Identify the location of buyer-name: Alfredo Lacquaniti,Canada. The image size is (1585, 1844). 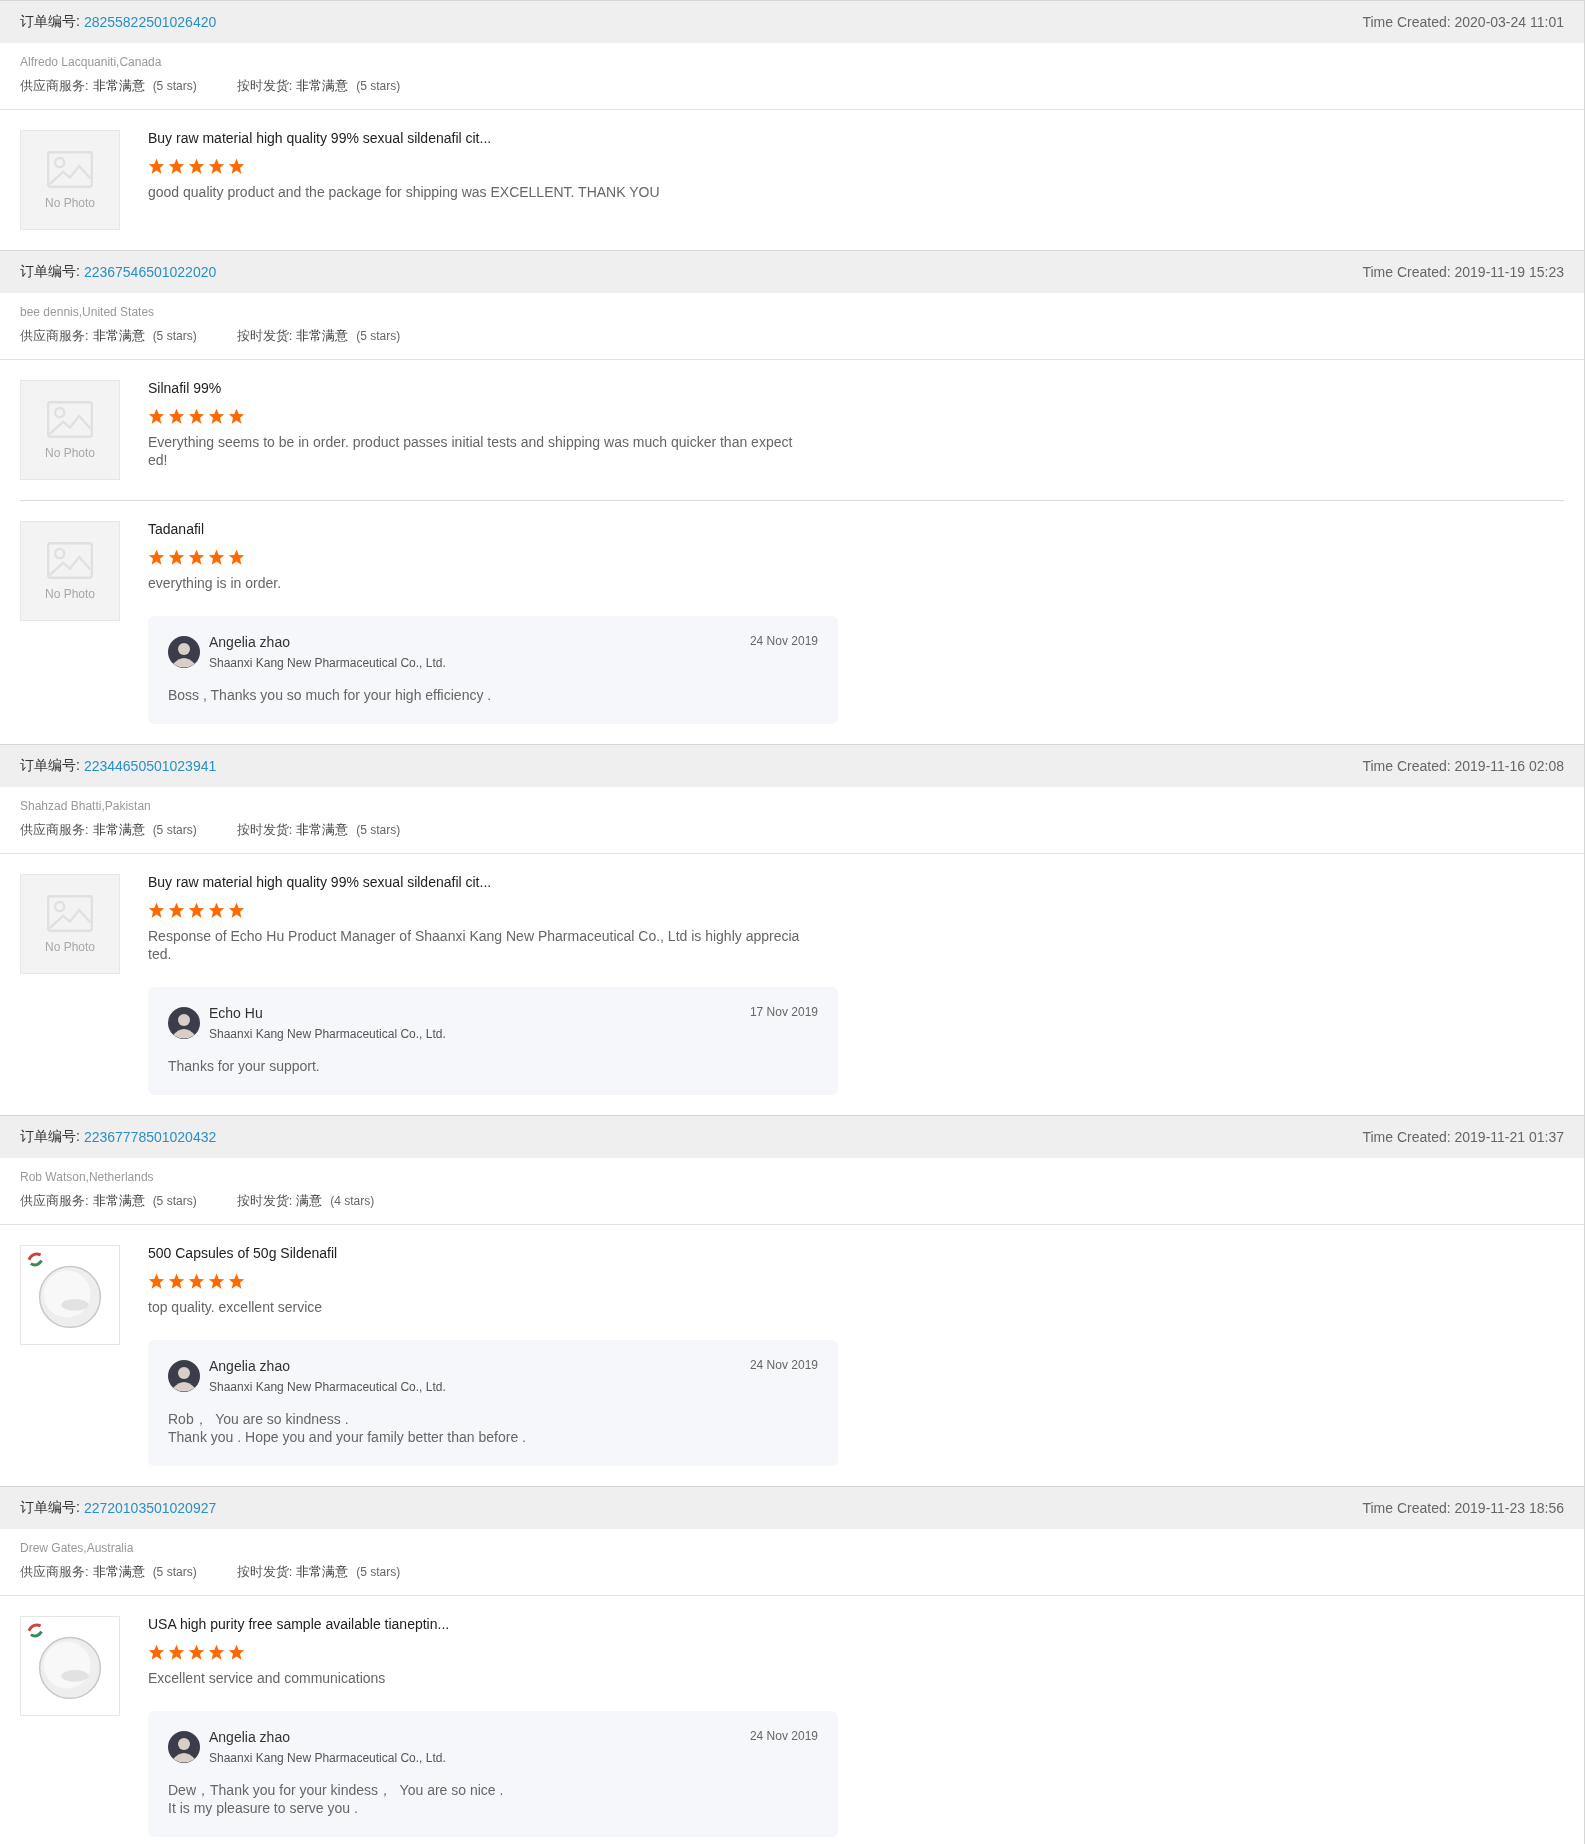
(91, 62).